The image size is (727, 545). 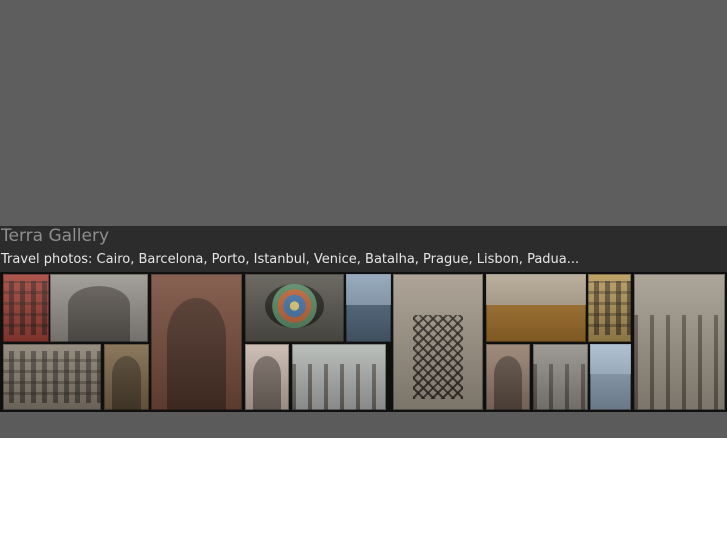 I want to click on bottom-background-band, so click(x=363, y=425).